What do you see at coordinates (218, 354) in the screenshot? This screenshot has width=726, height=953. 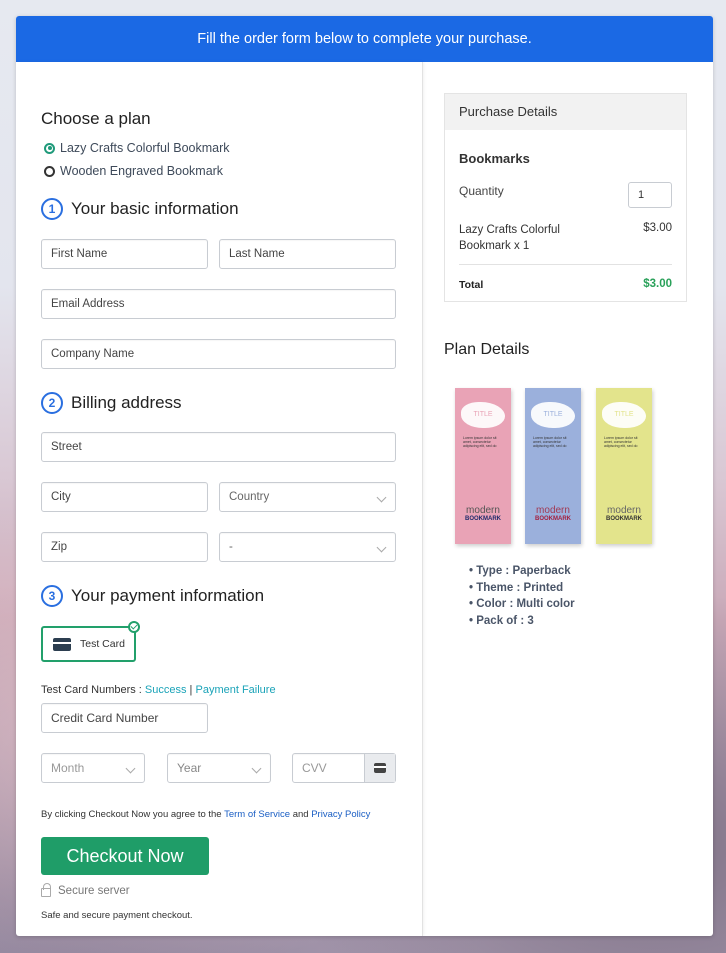 I see `company-input: Company Name` at bounding box center [218, 354].